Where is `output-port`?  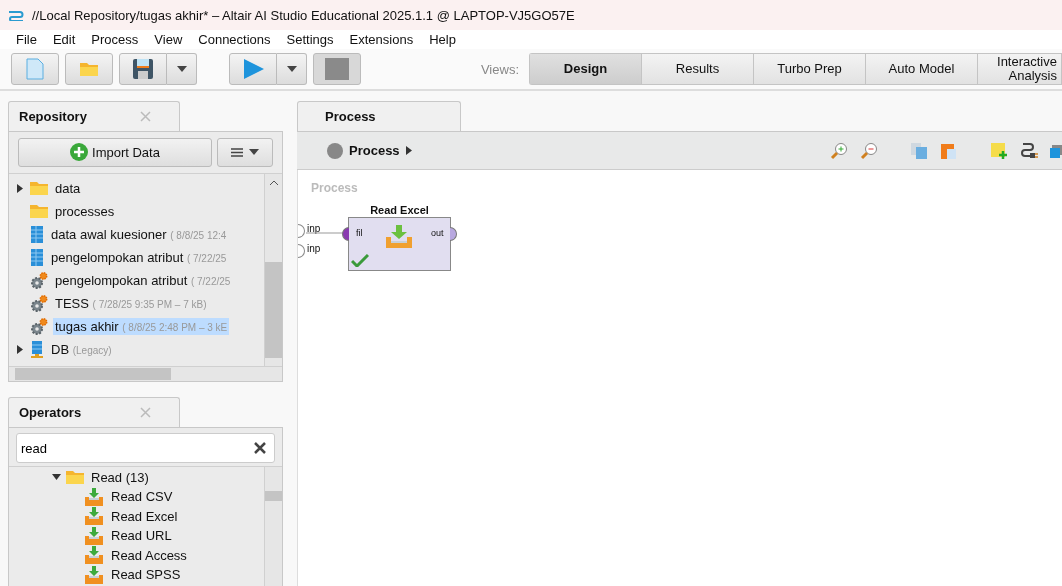 output-port is located at coordinates (453, 234).